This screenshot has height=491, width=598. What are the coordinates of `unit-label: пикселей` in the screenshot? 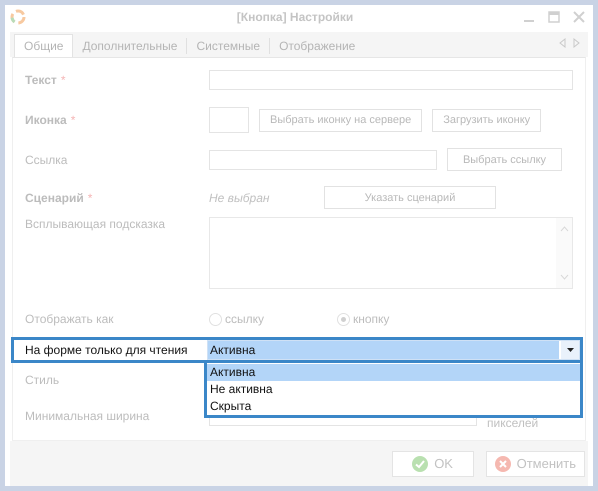 It's located at (512, 423).